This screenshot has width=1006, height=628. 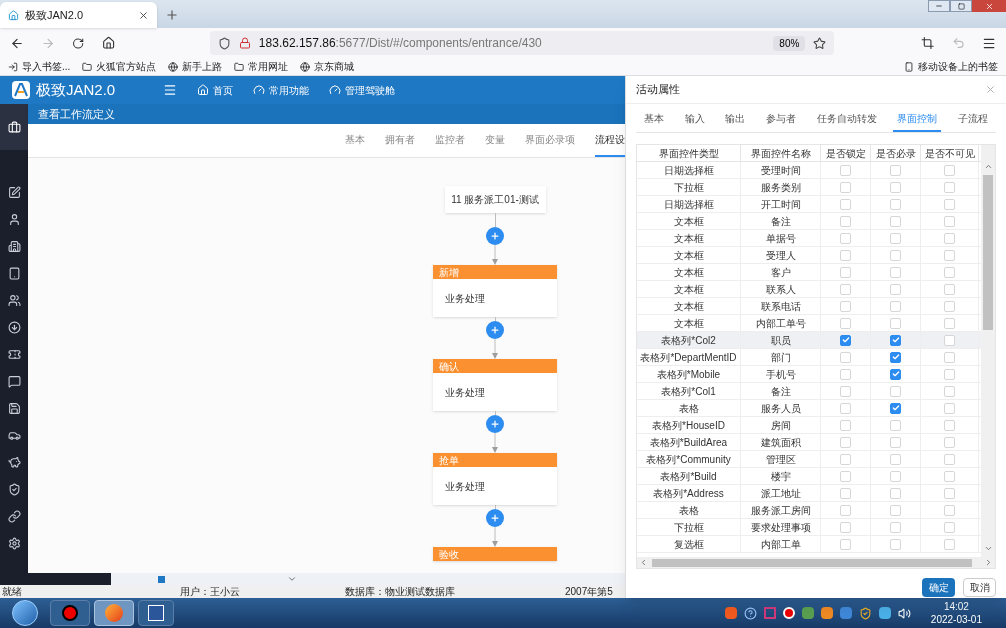 I want to click on volume-icon, so click(x=904, y=613).